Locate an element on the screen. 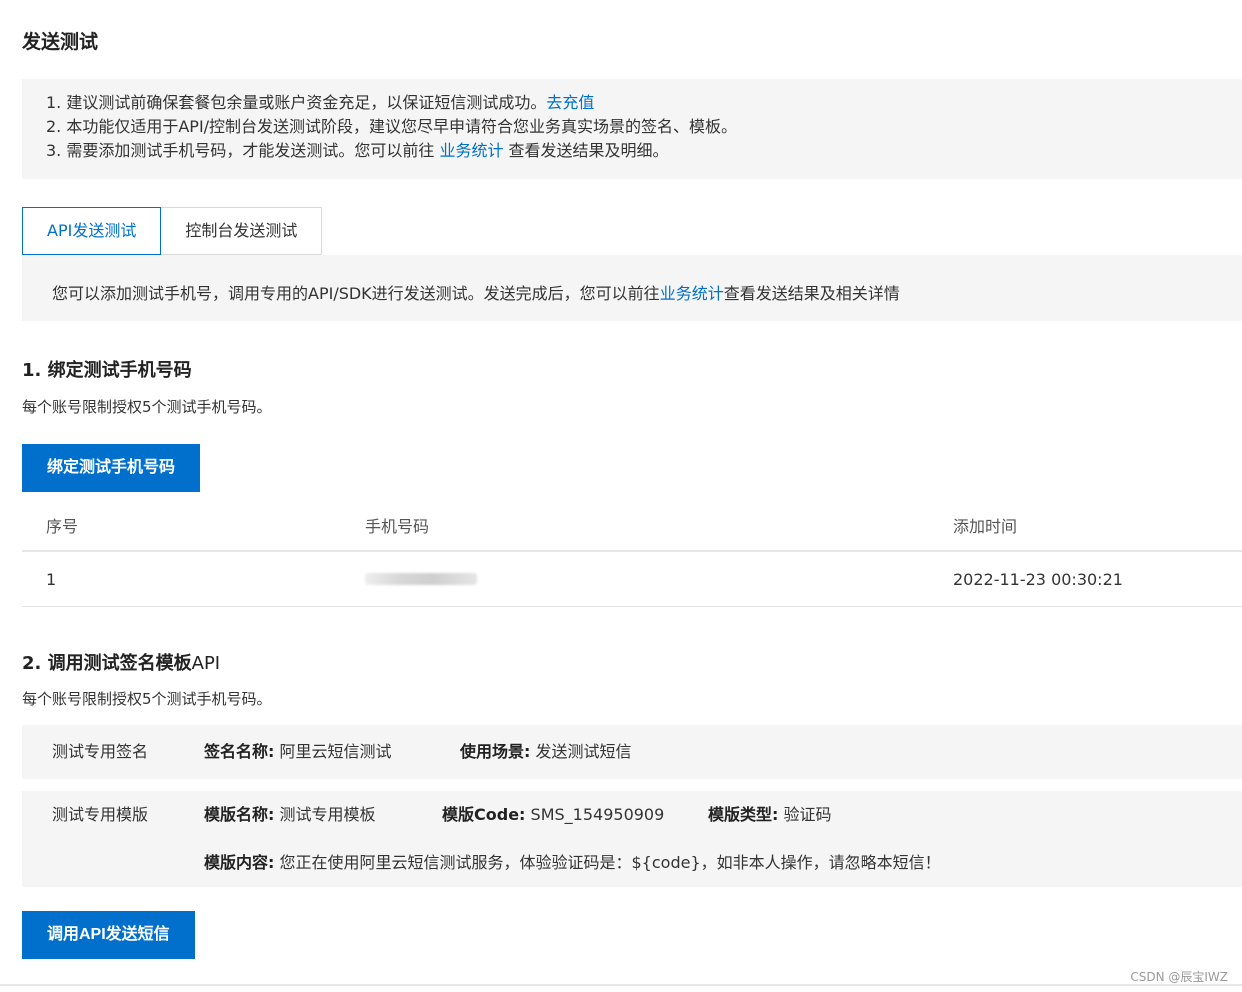 The width and height of the screenshot is (1242, 992). notice-line-3-text: 3. 需要添加测试手机号码，才能发送测试。您可以前往 is located at coordinates (243, 150).